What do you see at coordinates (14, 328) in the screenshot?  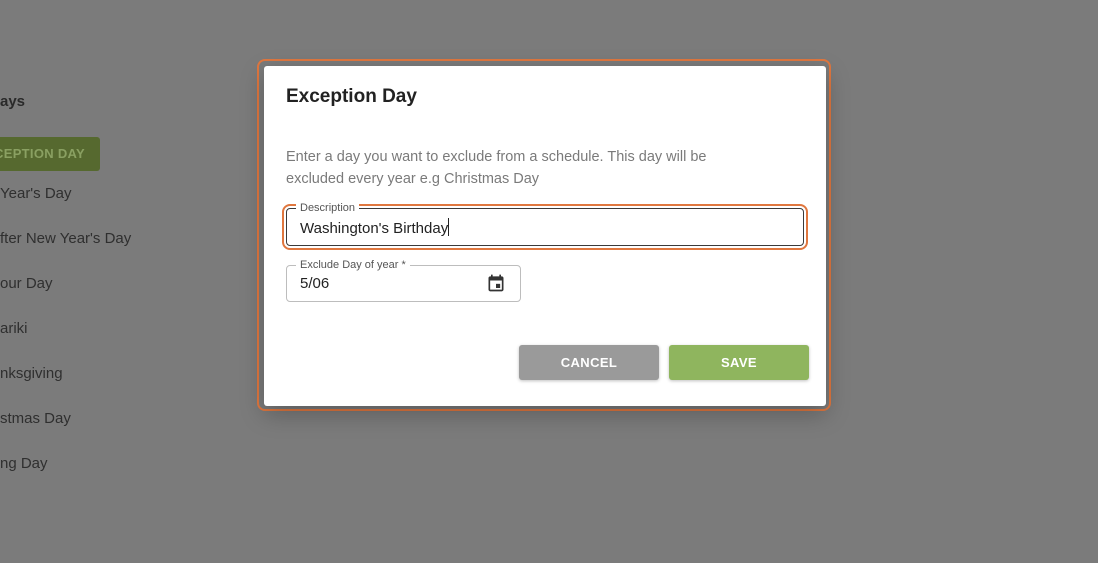 I see `list-item: ariki` at bounding box center [14, 328].